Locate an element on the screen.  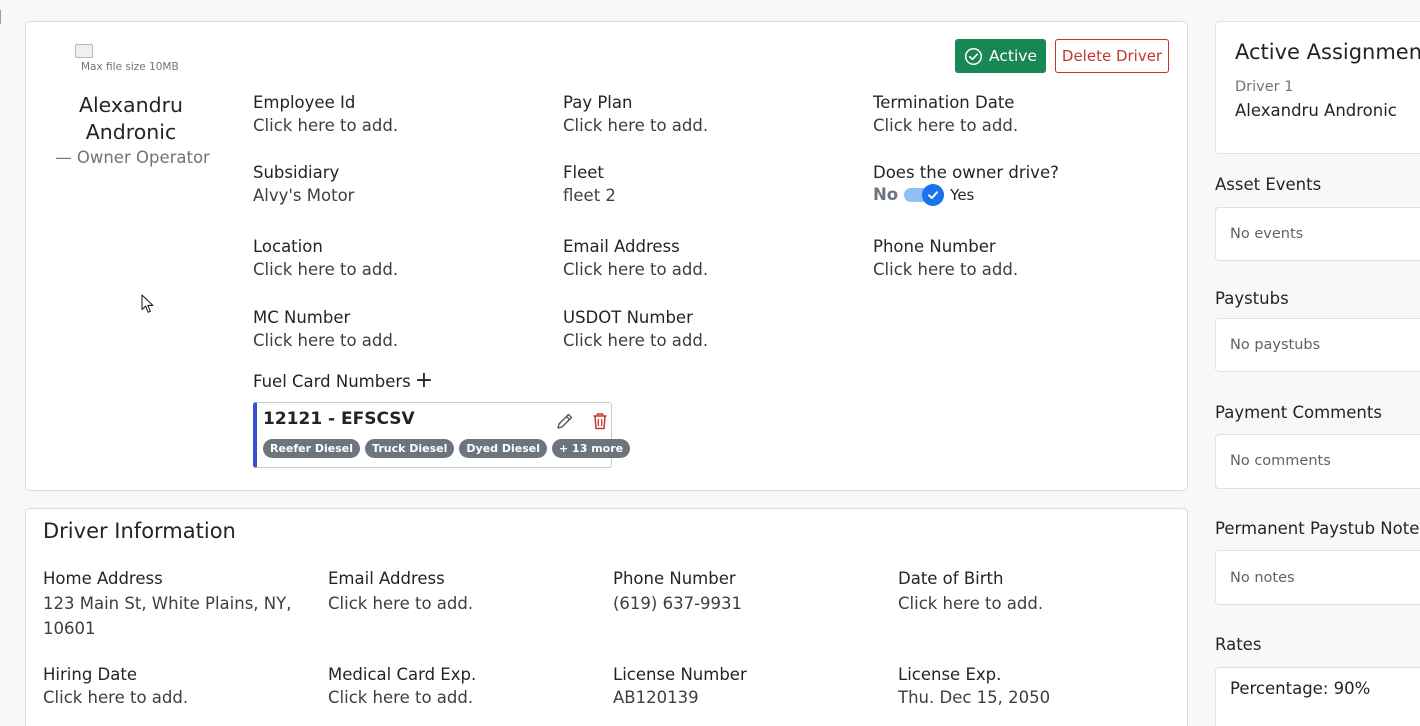
license-number-value: AB120139 is located at coordinates (680, 697).